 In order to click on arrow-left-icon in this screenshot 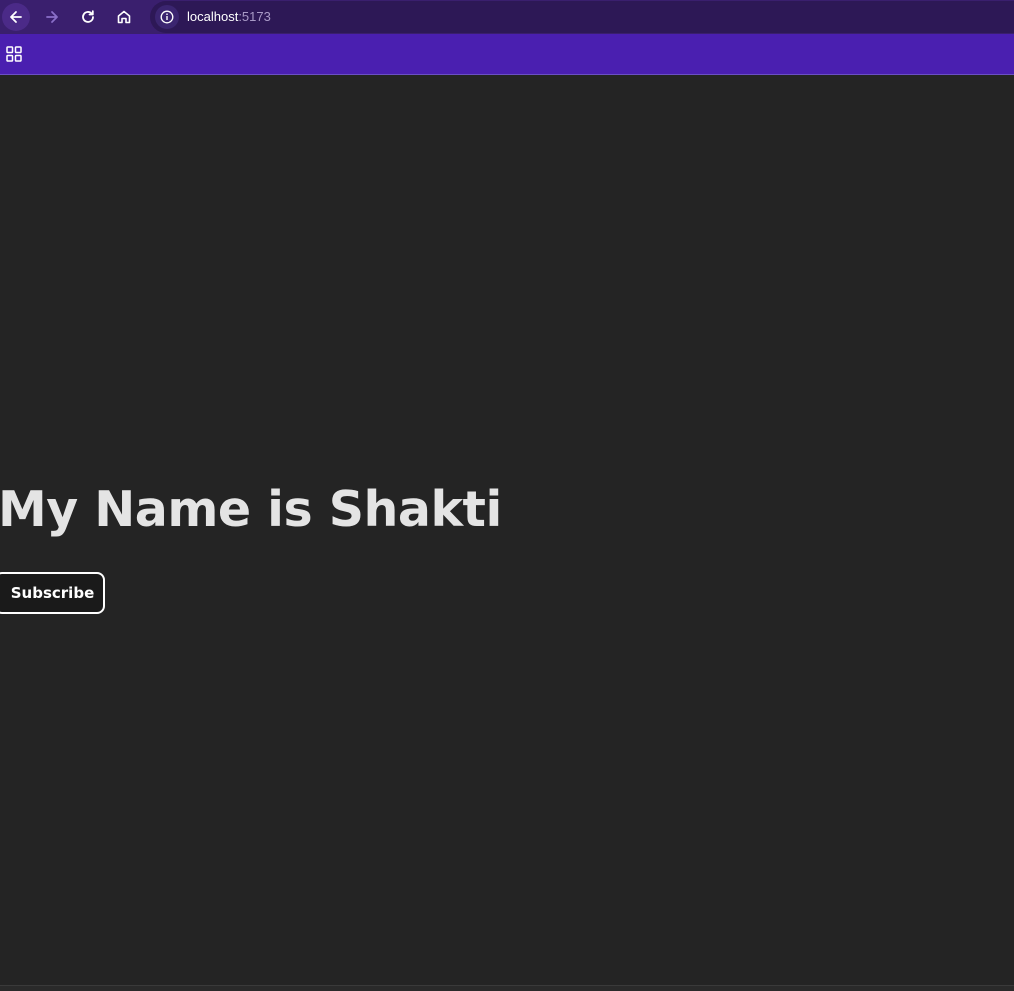, I will do `click(16, 17)`.